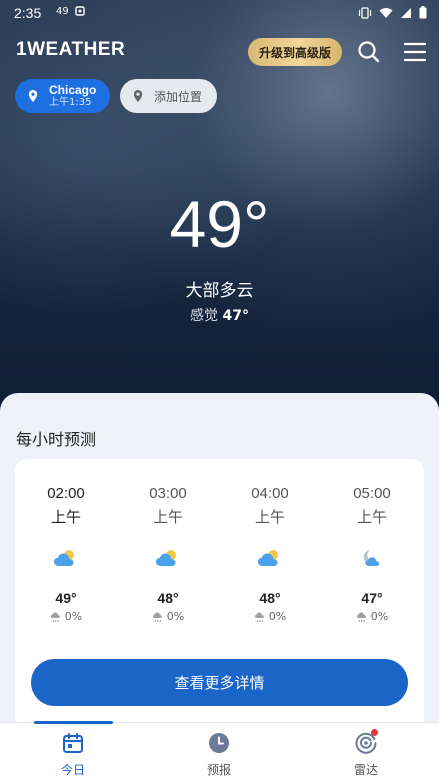 This screenshot has width=439, height=780. I want to click on hourly-item: 02:00 上午 49° 0%, so click(66, 554).